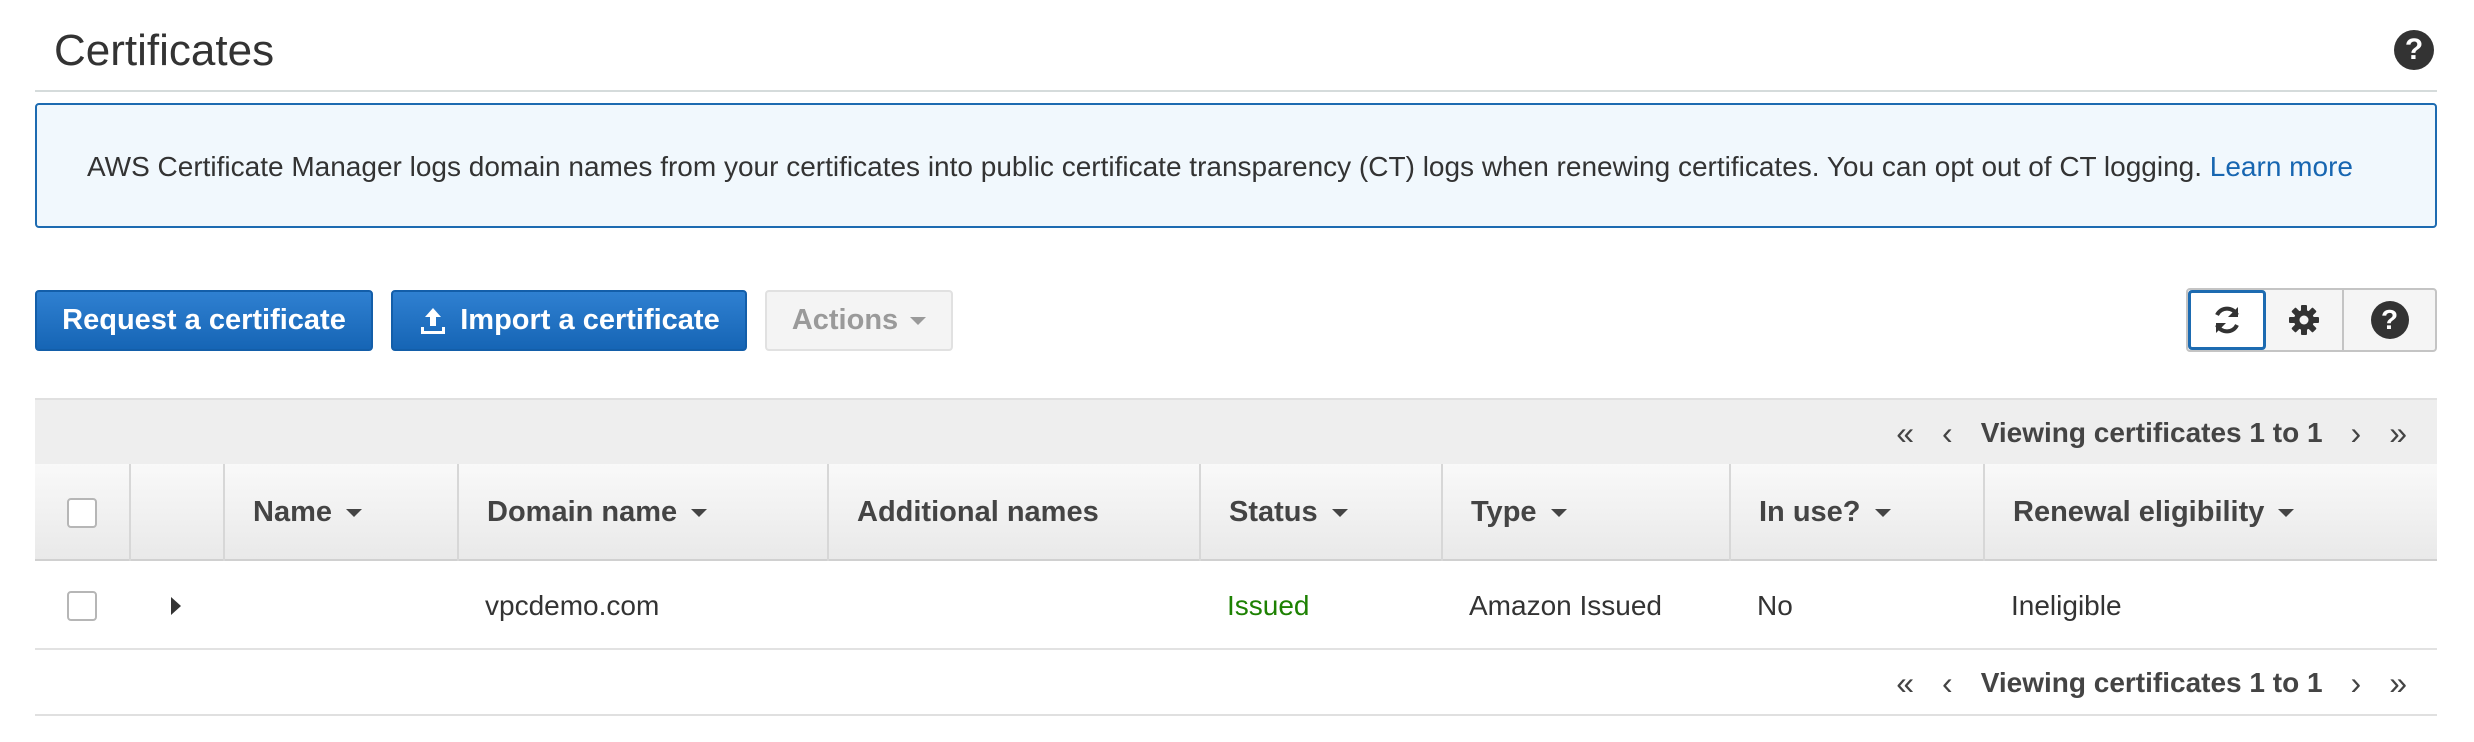  I want to click on upload-icon, so click(433, 320).